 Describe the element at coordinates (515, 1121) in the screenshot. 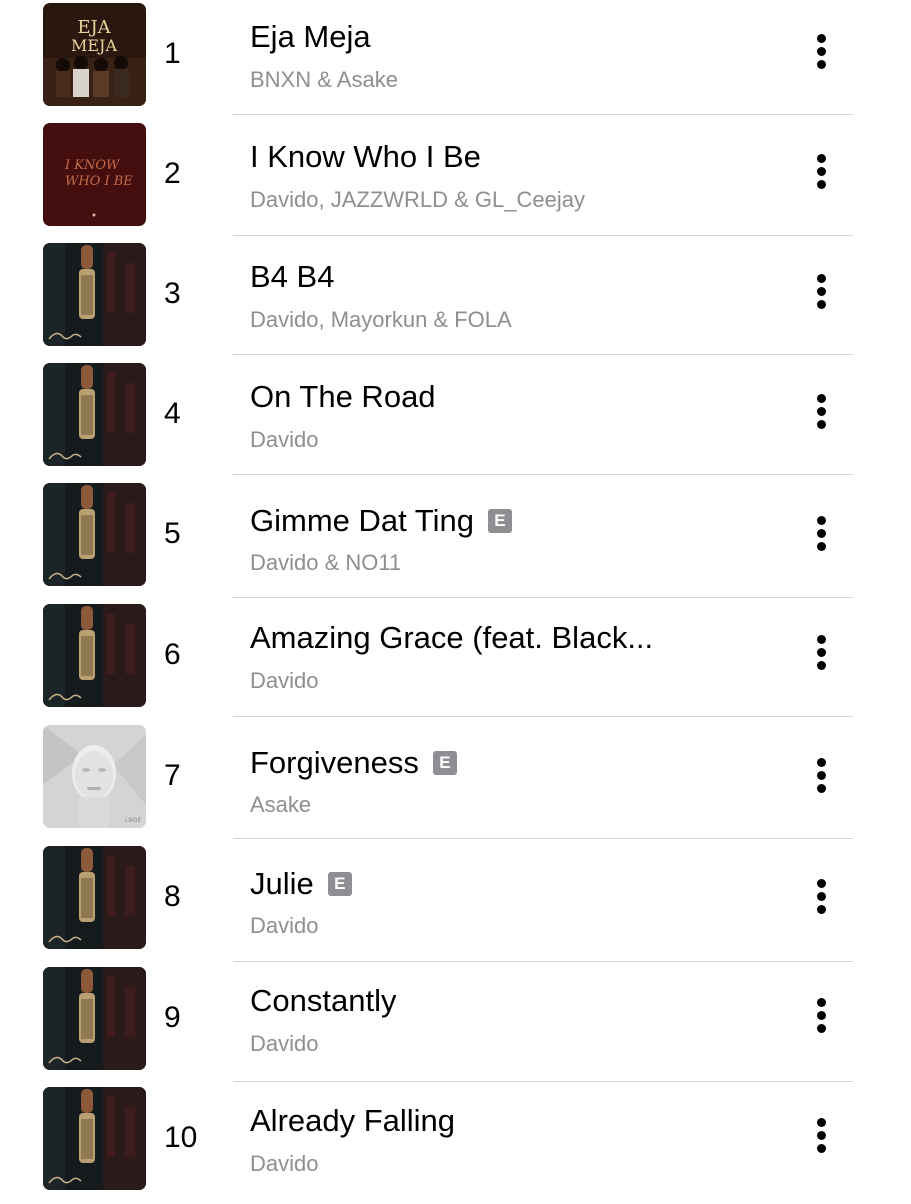

I see `track-title-line: Already Falling` at that location.